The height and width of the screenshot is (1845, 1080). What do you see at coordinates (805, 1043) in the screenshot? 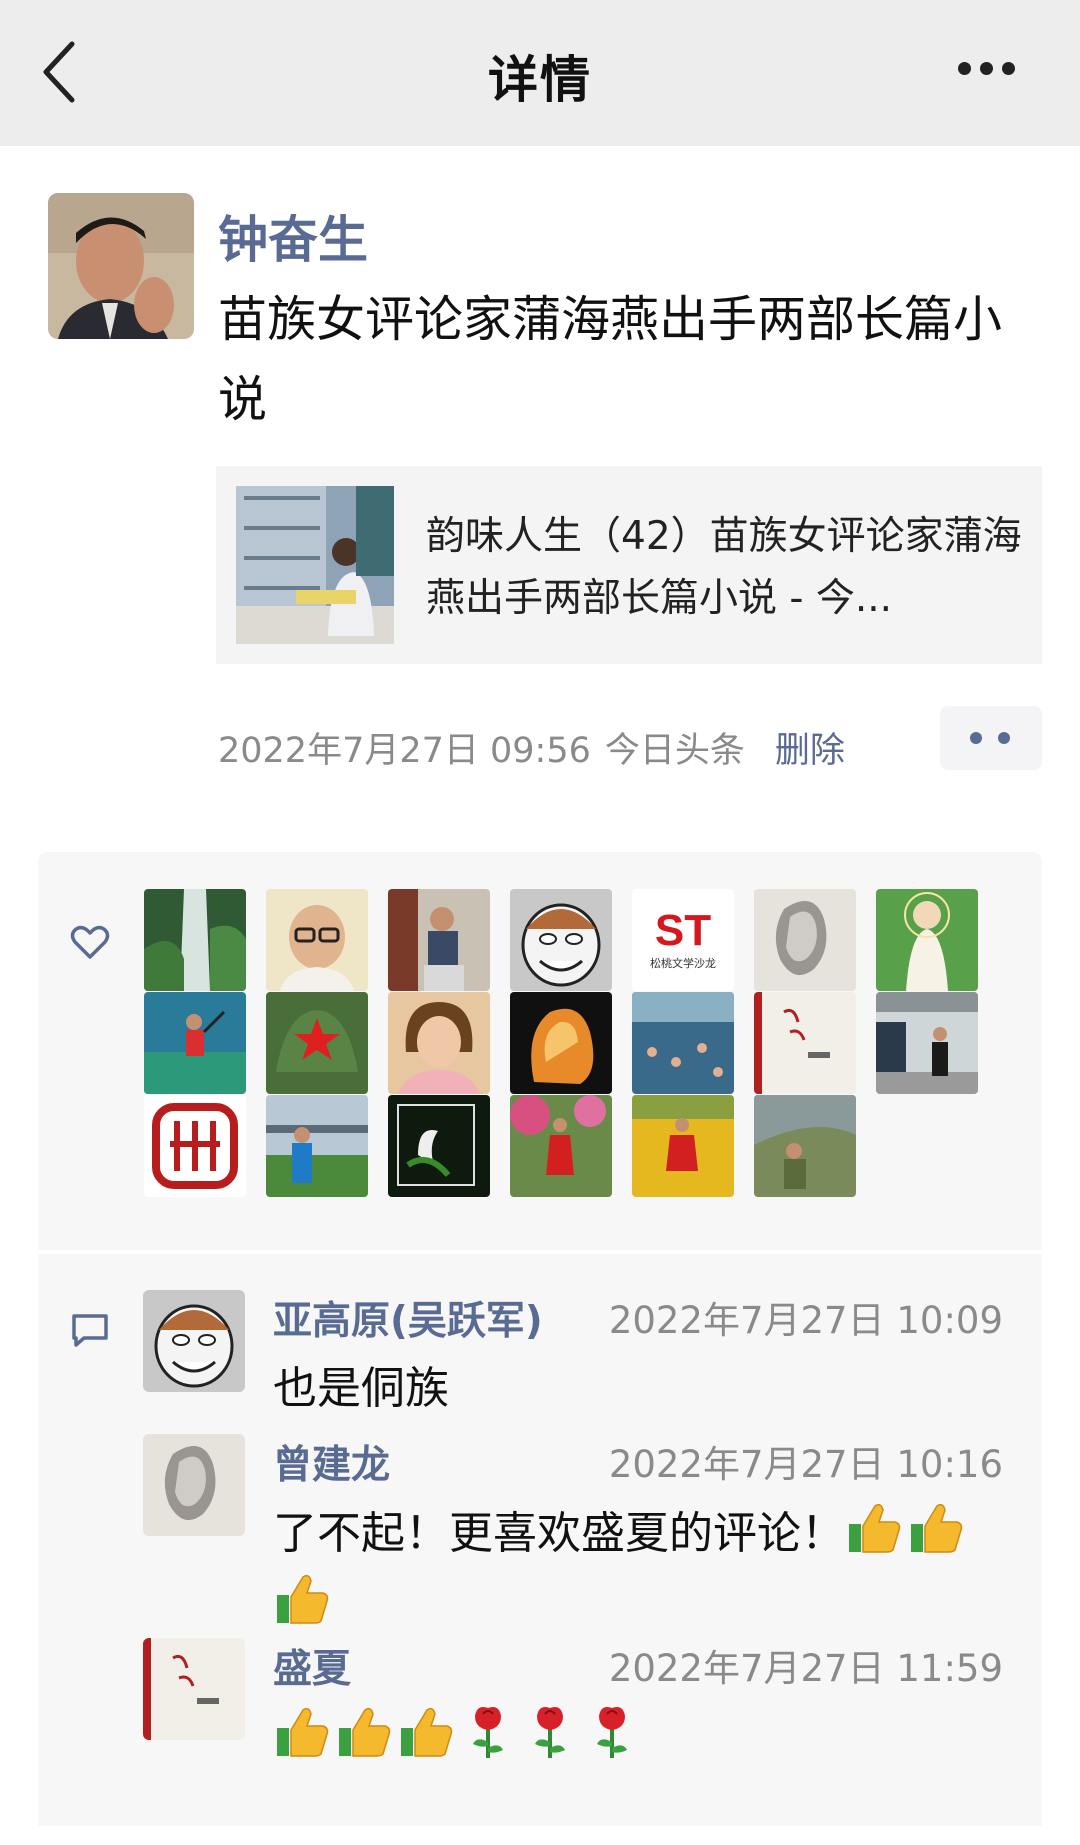
I see `like-avatar-book-cover` at bounding box center [805, 1043].